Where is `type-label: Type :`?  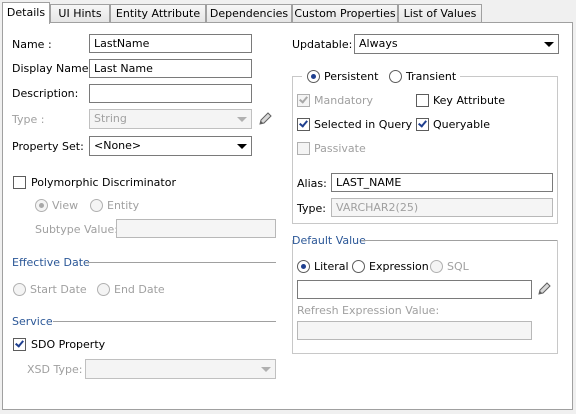
type-label: Type : is located at coordinates (28, 119).